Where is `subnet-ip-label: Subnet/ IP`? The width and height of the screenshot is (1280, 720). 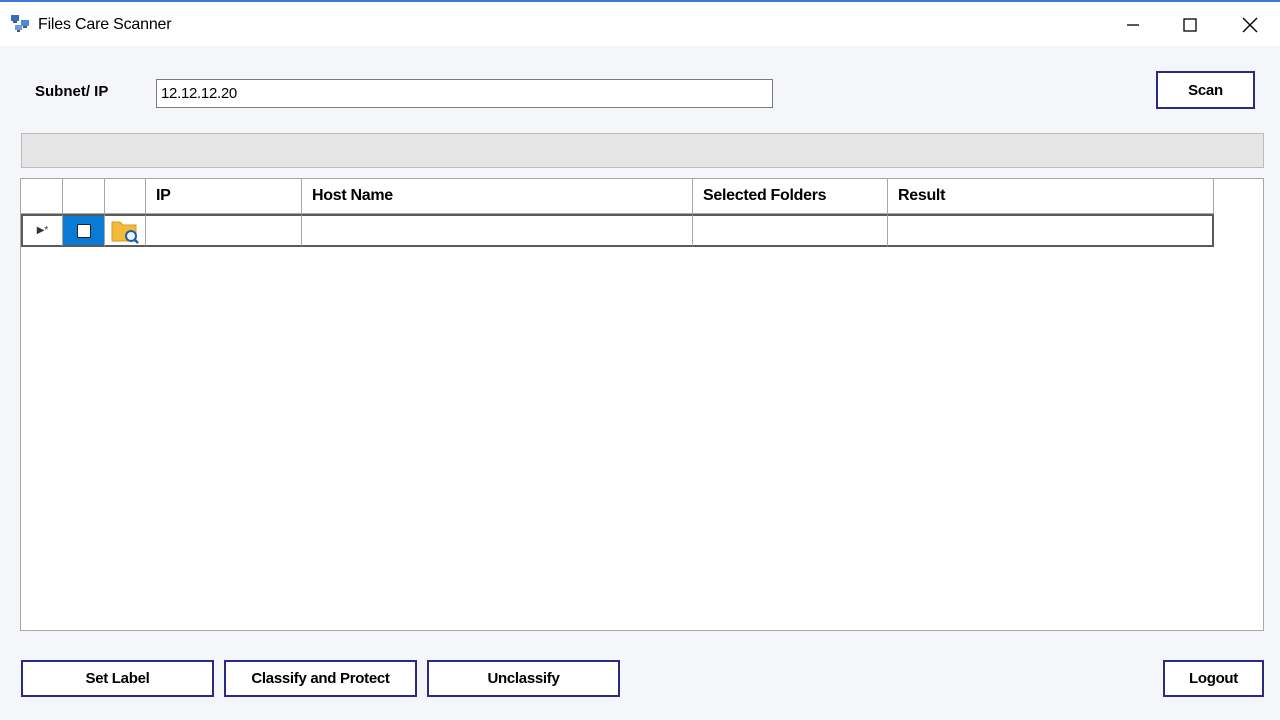 subnet-ip-label: Subnet/ IP is located at coordinates (72, 91).